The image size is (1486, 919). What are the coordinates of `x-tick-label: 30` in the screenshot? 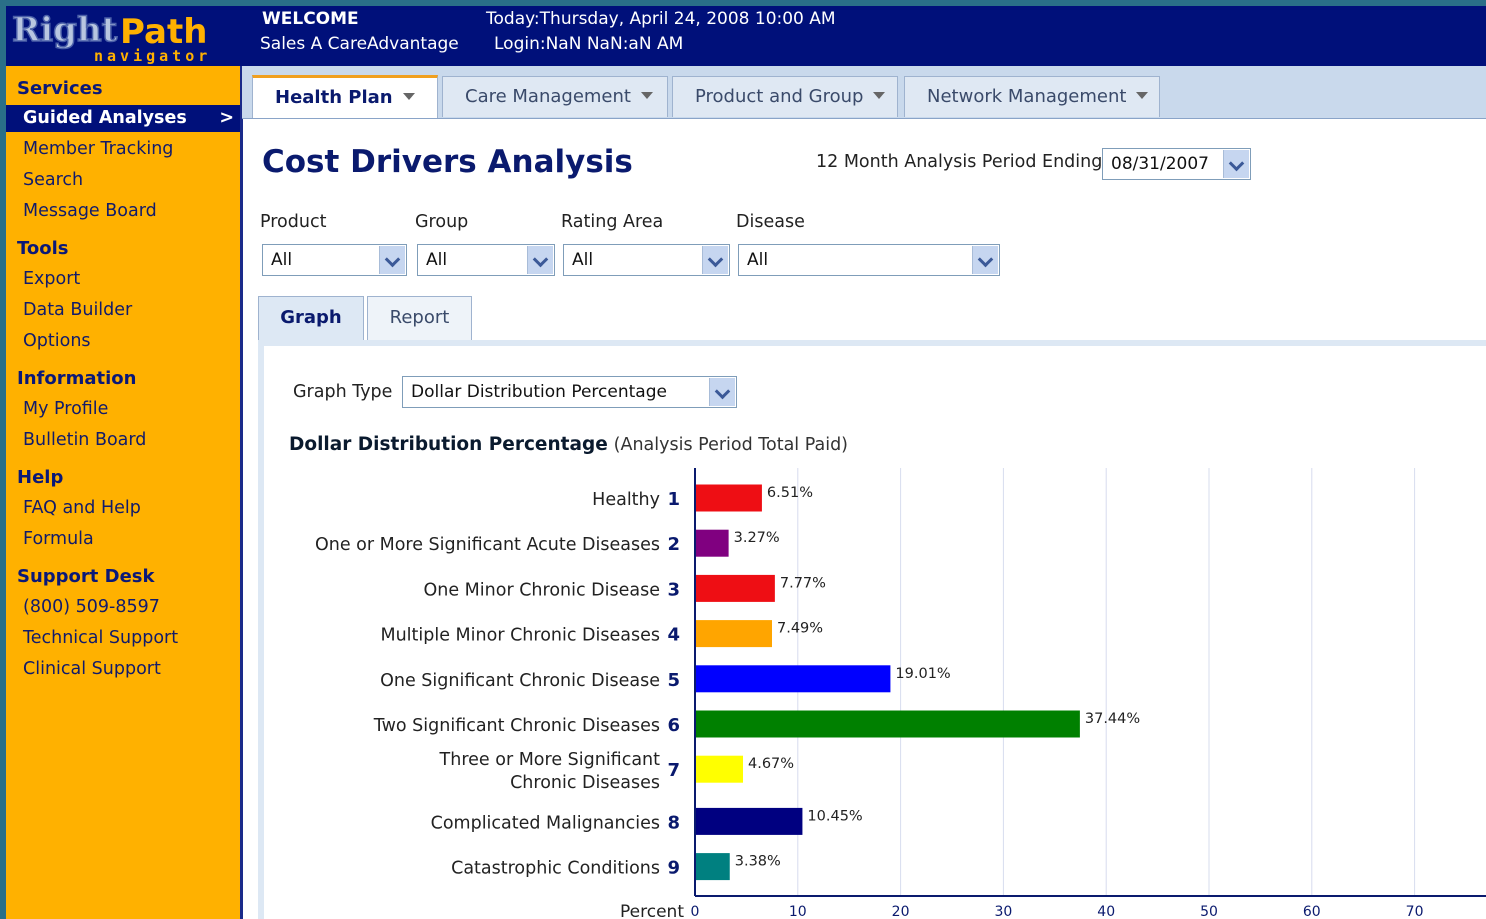 It's located at (1003, 911).